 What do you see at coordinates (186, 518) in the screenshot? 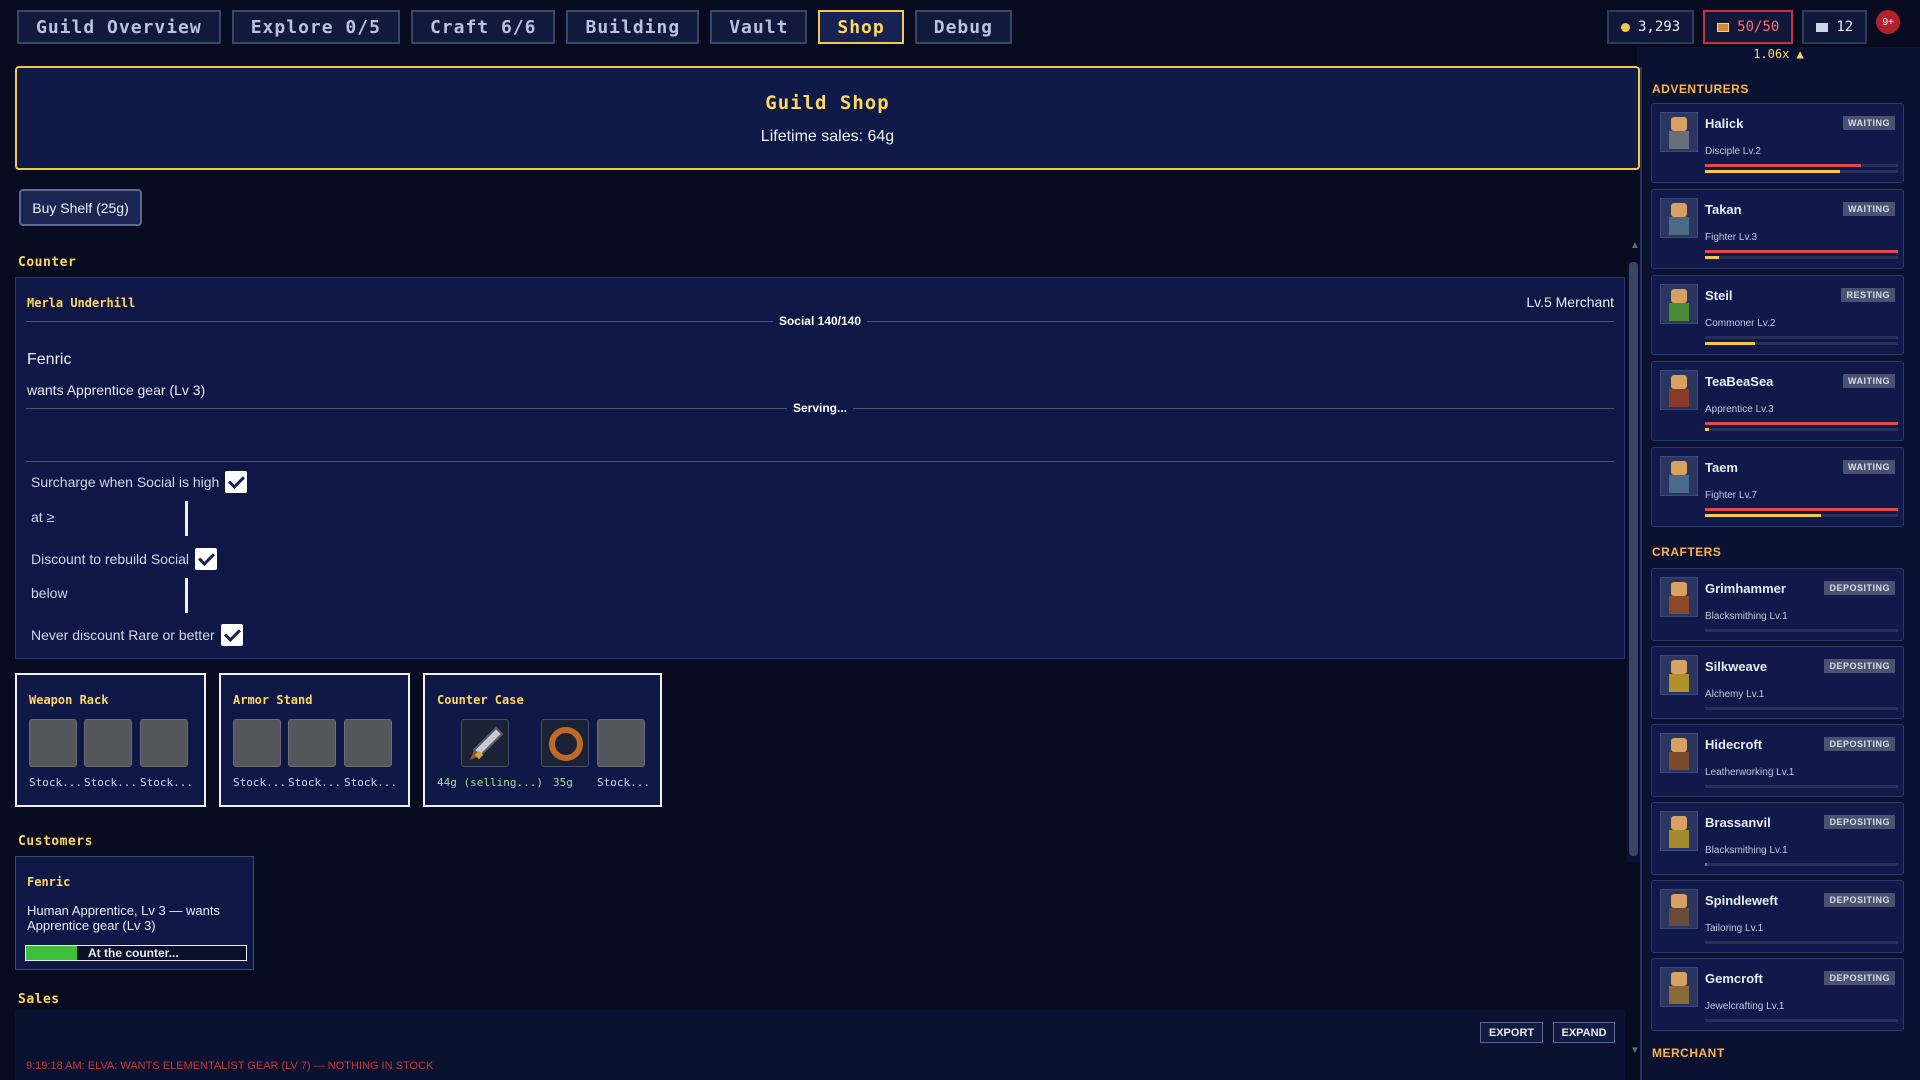
I see `surcharge-threshold-slider` at bounding box center [186, 518].